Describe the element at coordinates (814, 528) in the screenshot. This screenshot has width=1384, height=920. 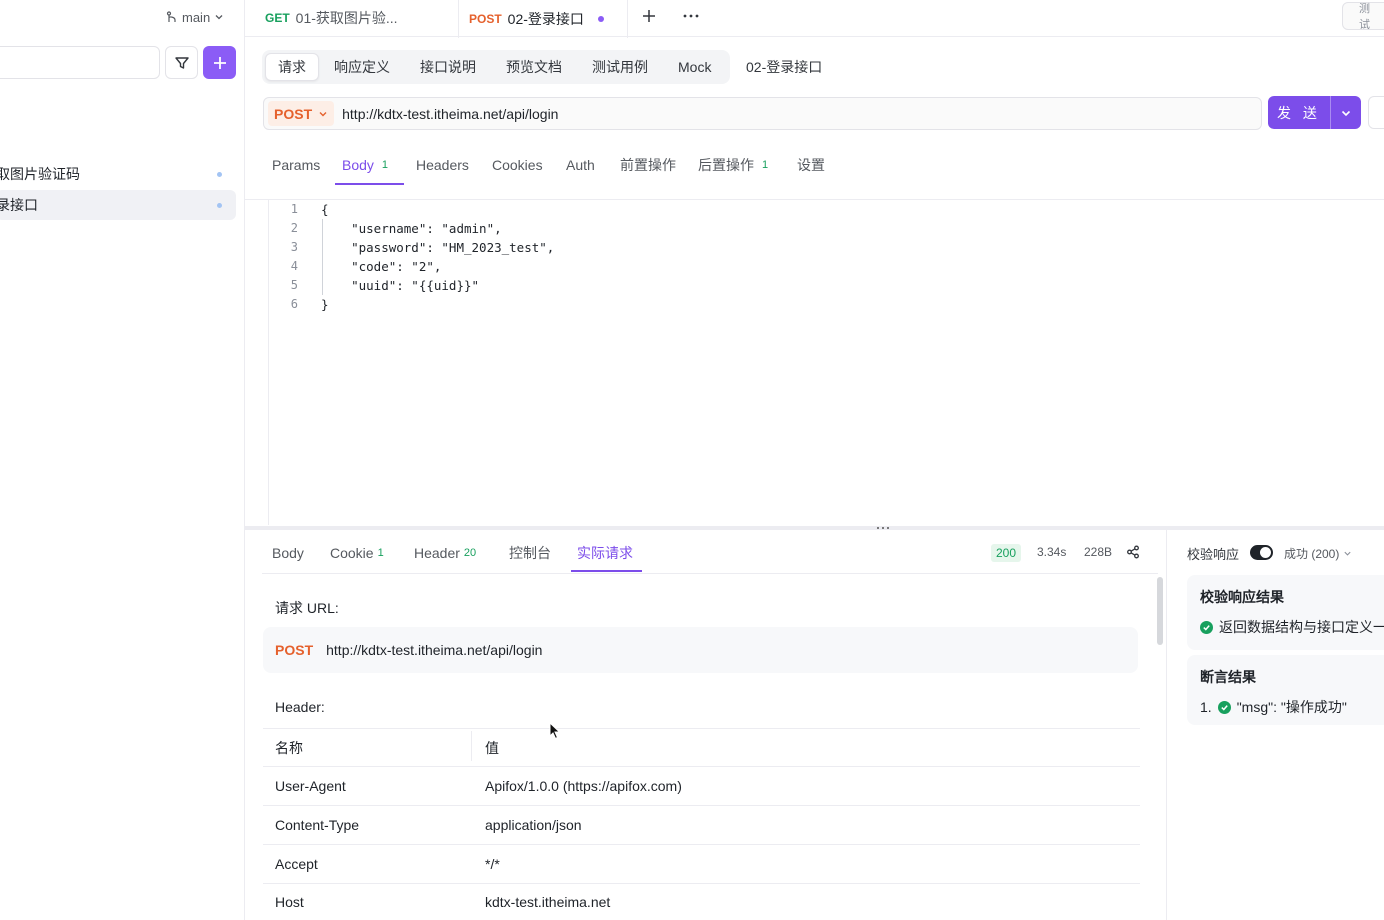
I see `panel-resize-handle` at that location.